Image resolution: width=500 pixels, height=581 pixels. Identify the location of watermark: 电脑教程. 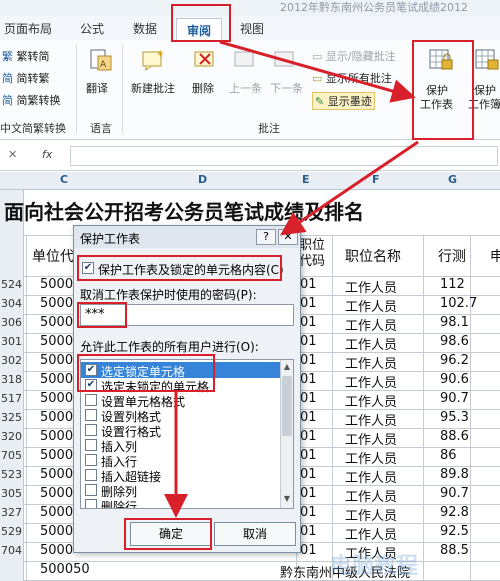
(374, 566).